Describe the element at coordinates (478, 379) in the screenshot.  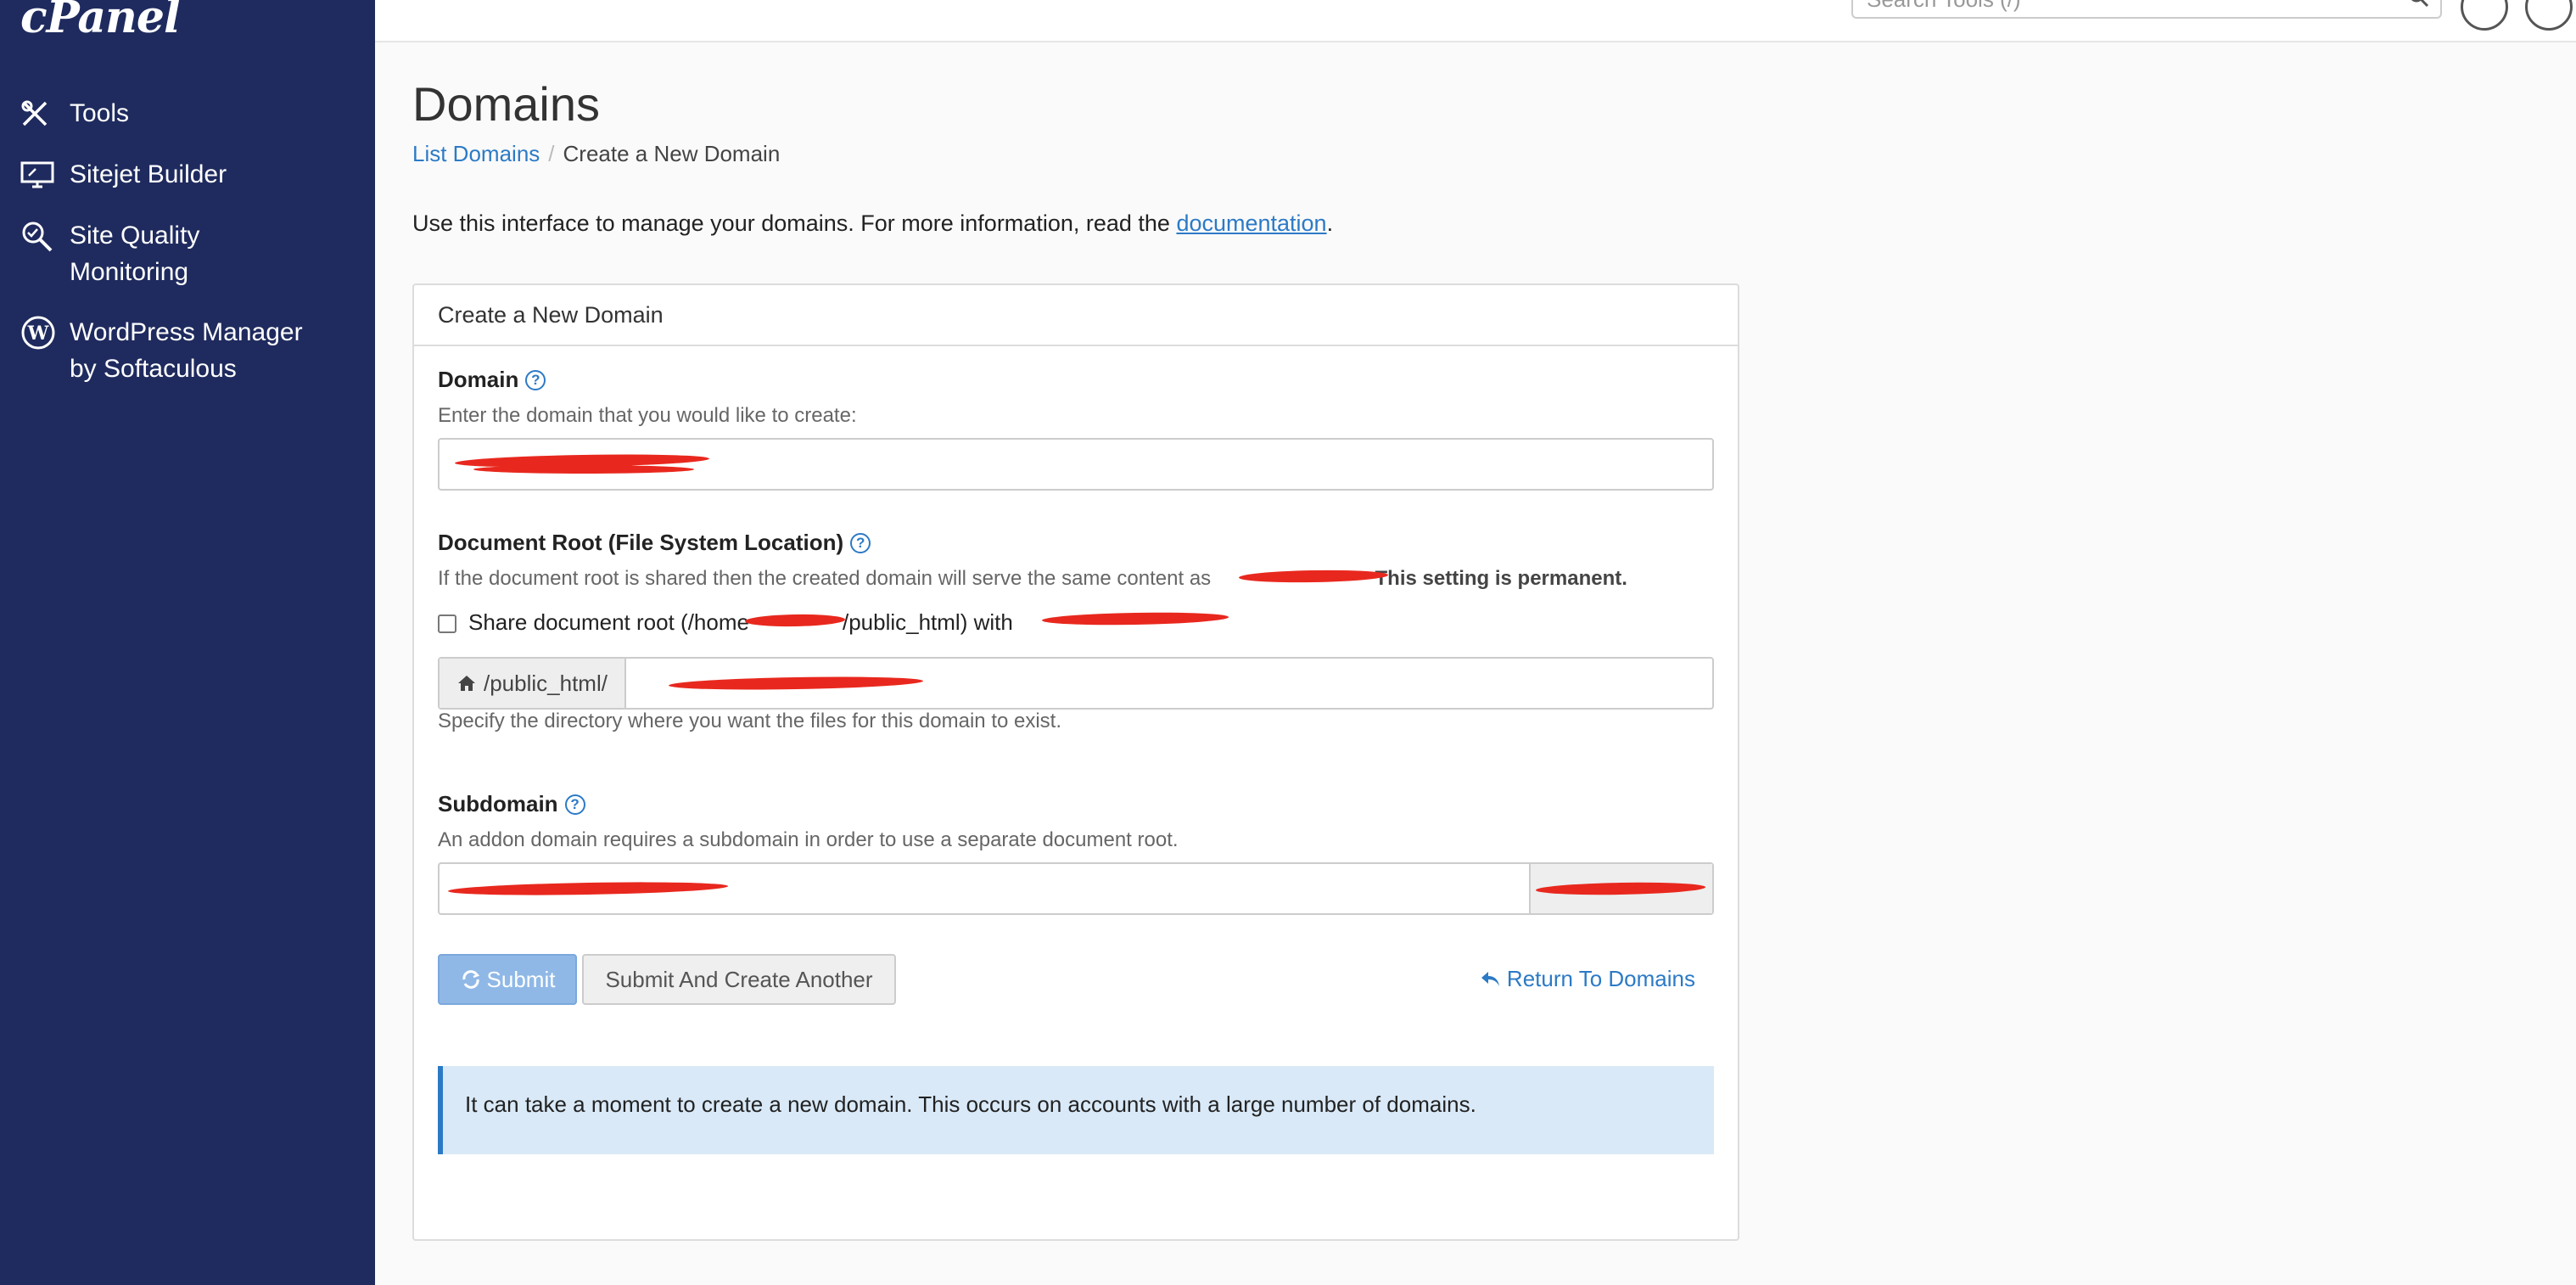
I see `domain-label-text: Domain` at that location.